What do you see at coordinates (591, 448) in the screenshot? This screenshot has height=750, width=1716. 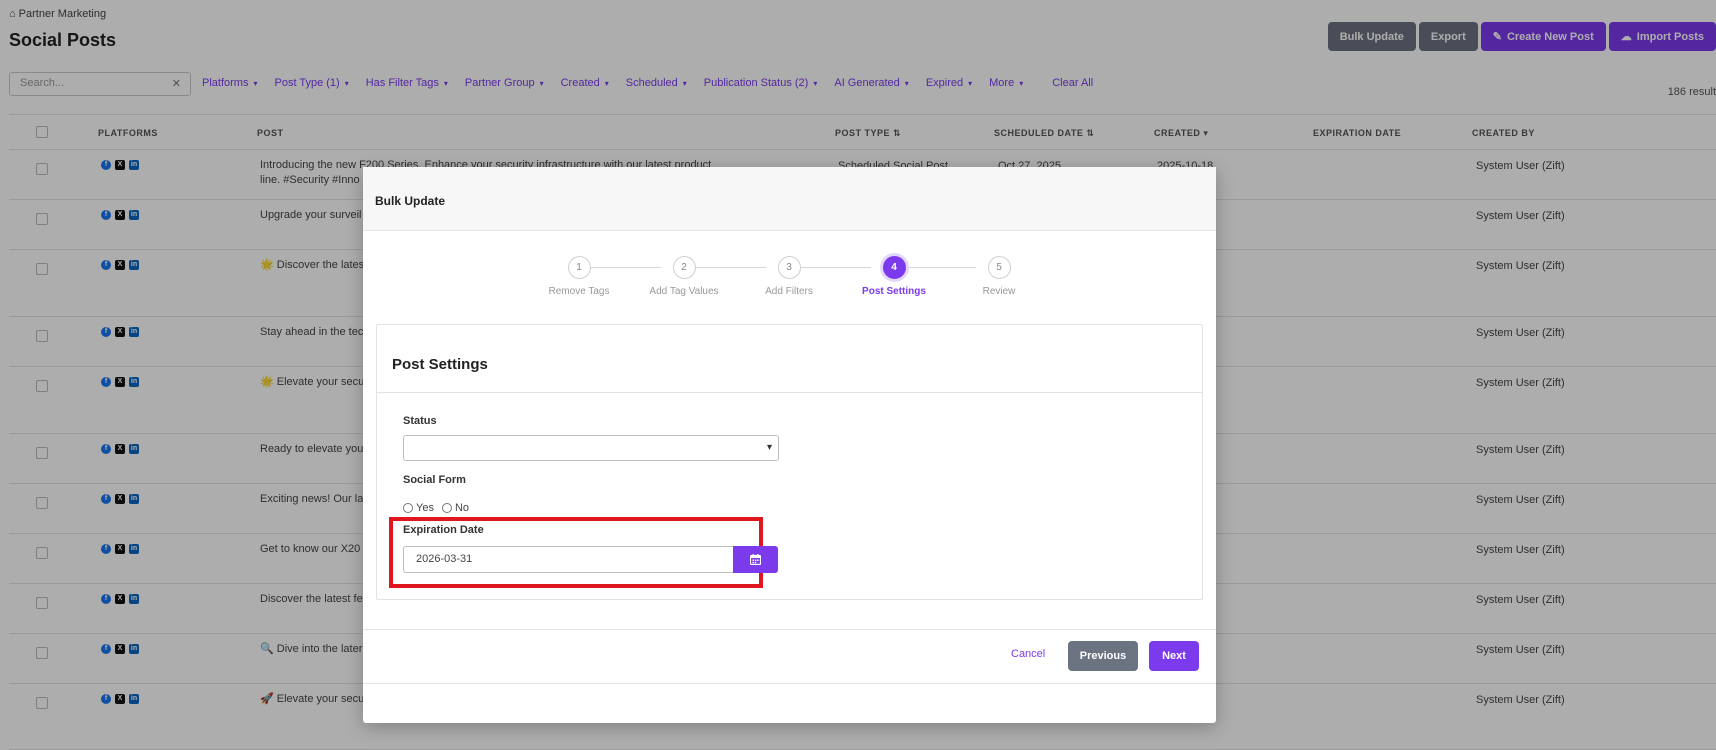 I see `status-select: ▾` at bounding box center [591, 448].